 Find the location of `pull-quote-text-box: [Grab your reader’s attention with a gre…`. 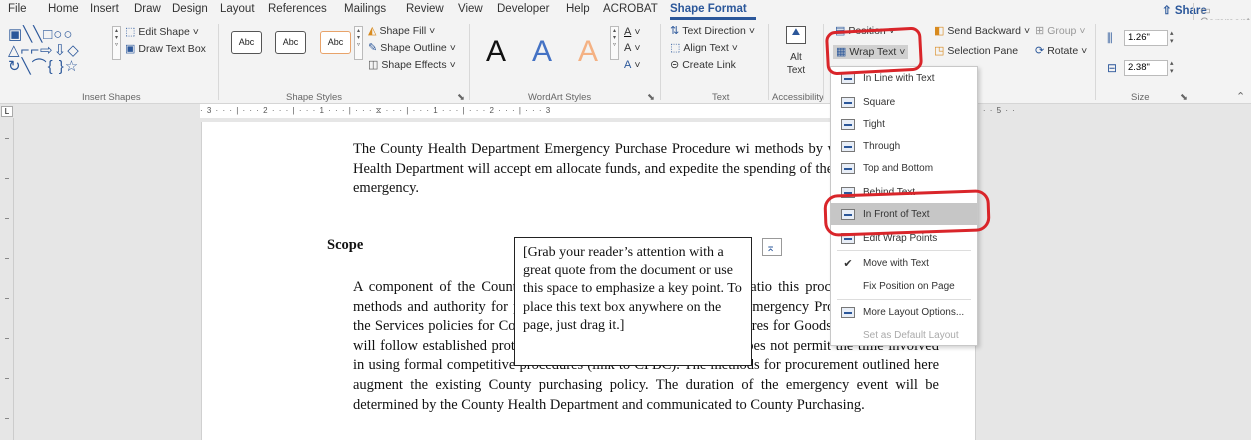

pull-quote-text-box: [Grab your reader’s attention with a gre… is located at coordinates (633, 301).